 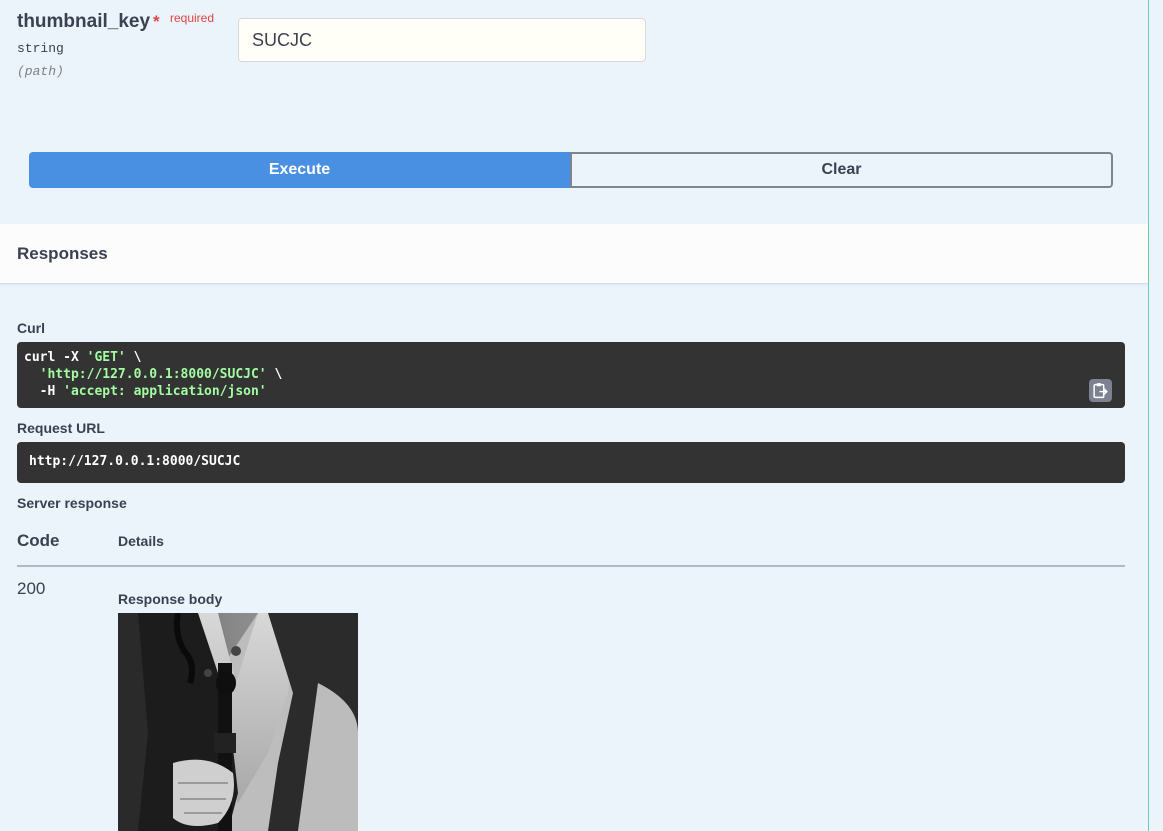 I want to click on parameter-type: string, so click(x=40, y=48).